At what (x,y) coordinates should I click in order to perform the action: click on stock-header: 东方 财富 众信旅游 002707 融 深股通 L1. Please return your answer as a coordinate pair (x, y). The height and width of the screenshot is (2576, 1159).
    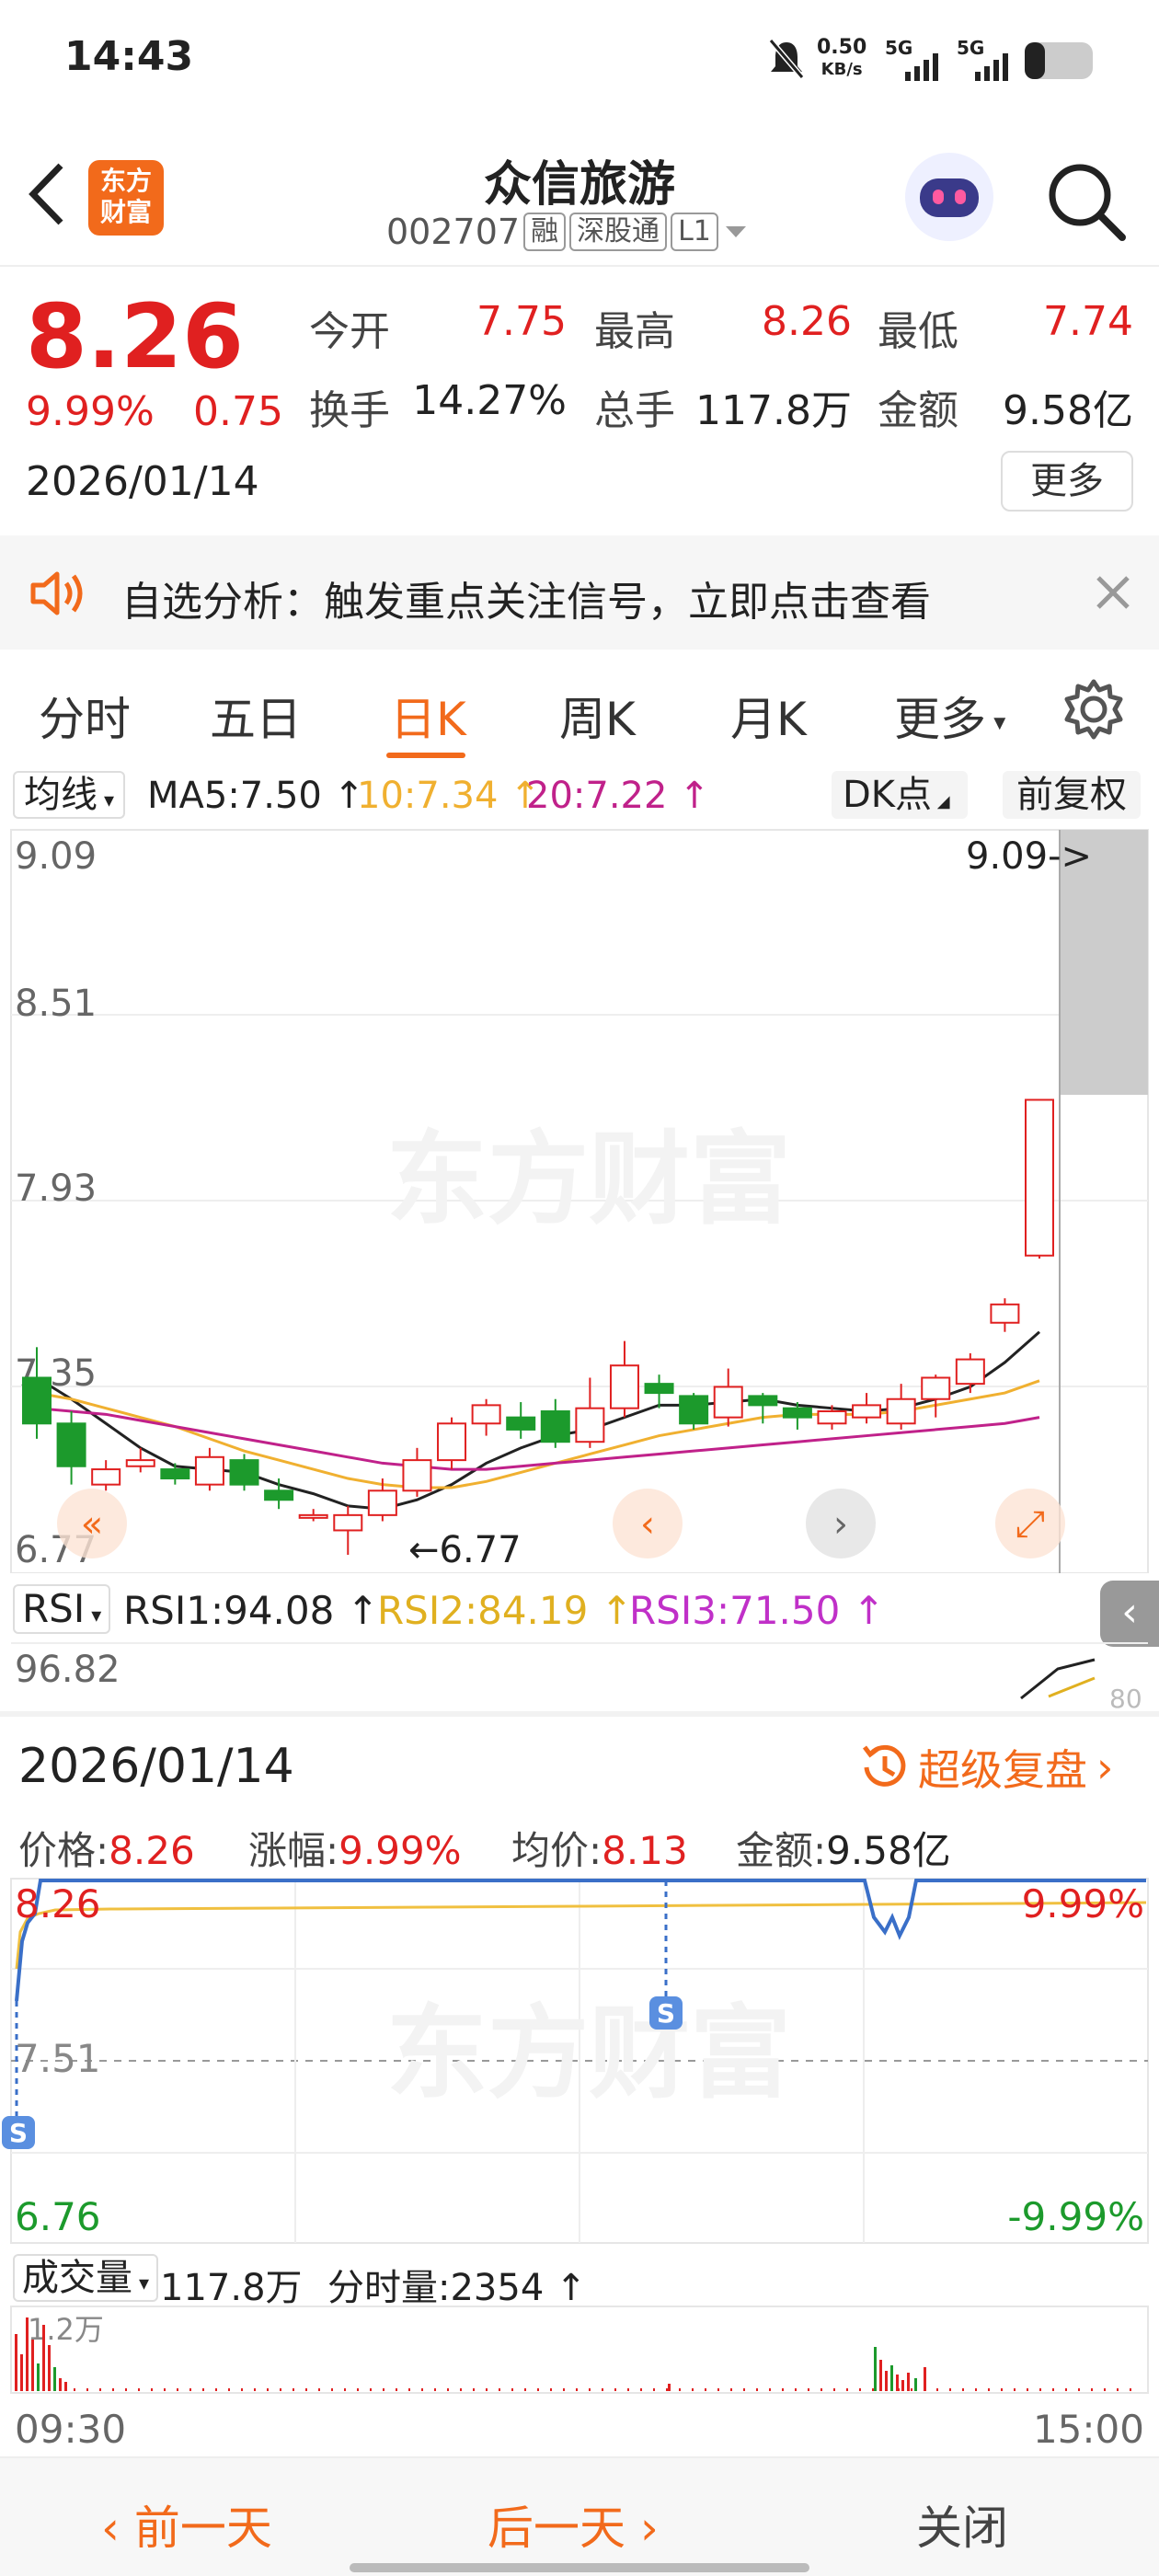
    Looking at the image, I should click on (579, 198).